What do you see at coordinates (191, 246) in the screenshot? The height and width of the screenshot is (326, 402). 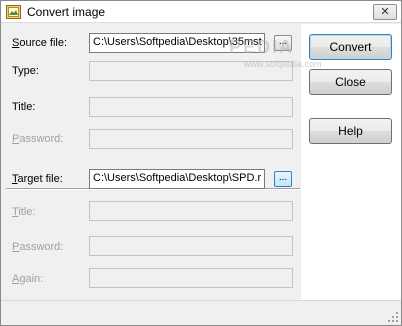 I see `target-password-field` at bounding box center [191, 246].